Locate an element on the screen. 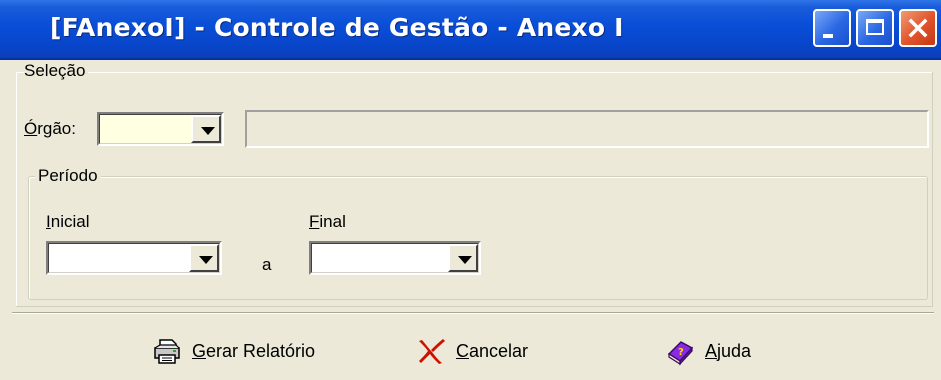 Image resolution: width=941 pixels, height=380 pixels. final-label: Final is located at coordinates (327, 221).